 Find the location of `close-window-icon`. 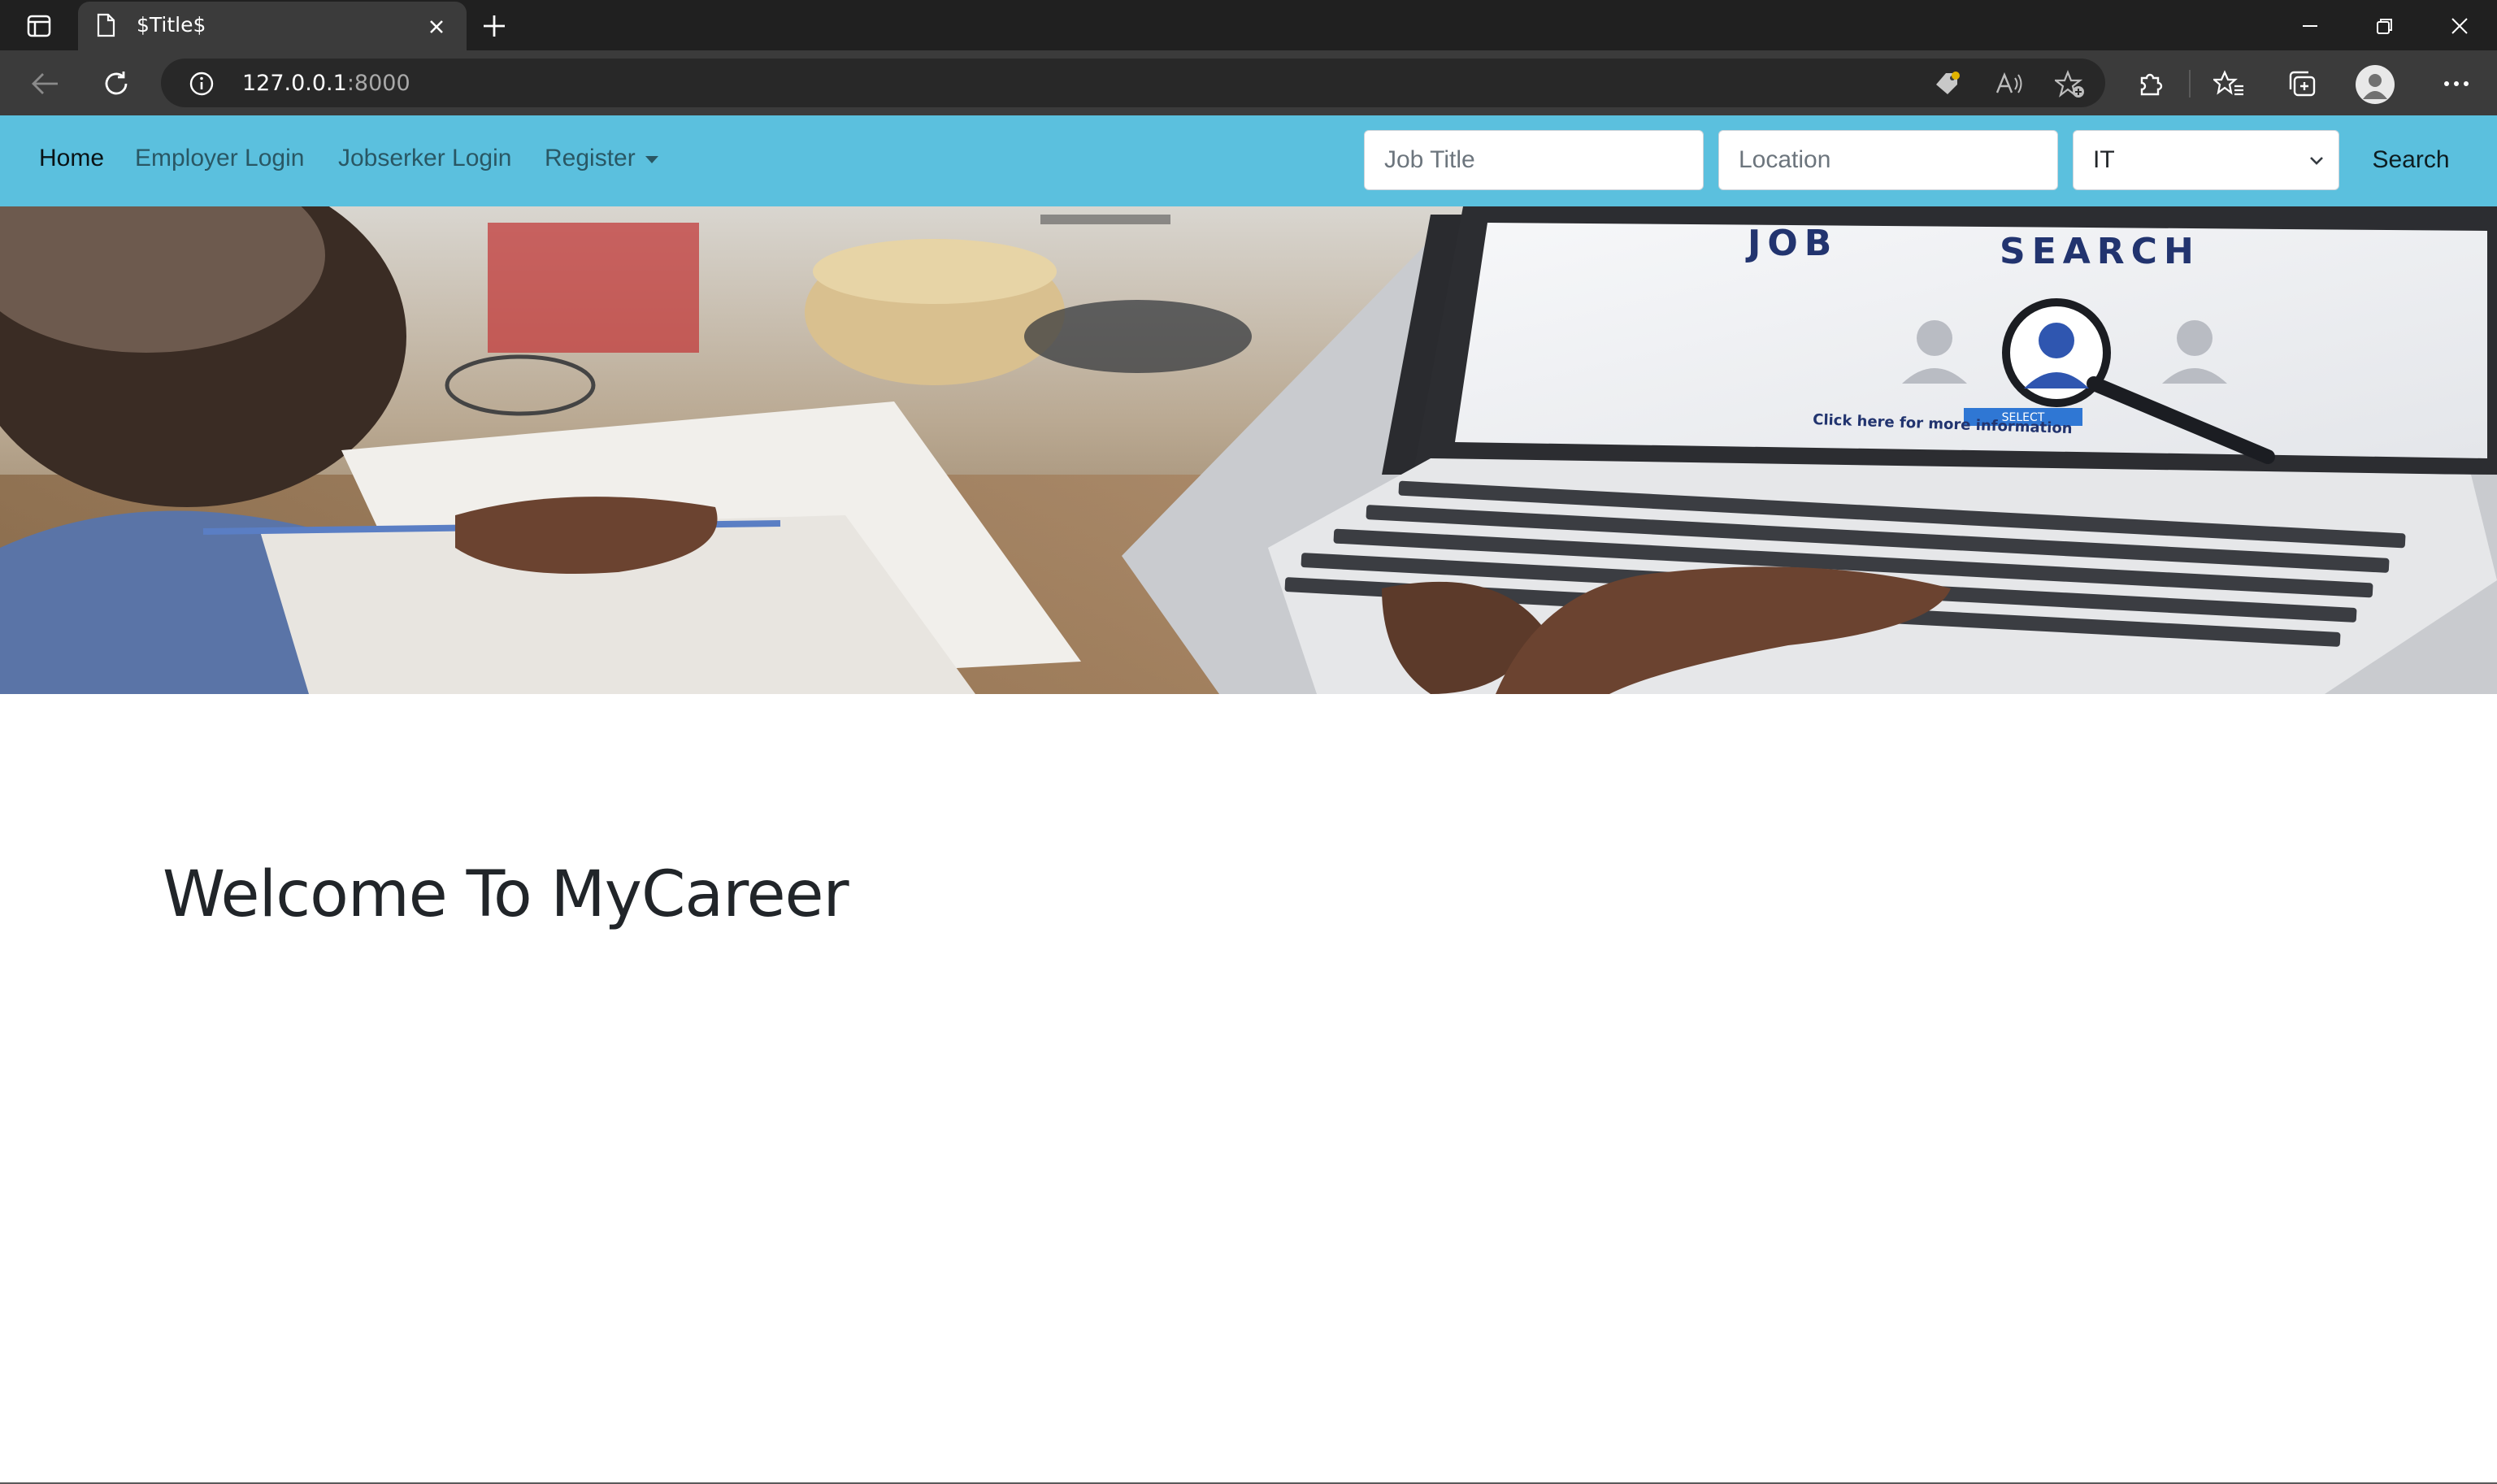

close-window-icon is located at coordinates (2460, 26).